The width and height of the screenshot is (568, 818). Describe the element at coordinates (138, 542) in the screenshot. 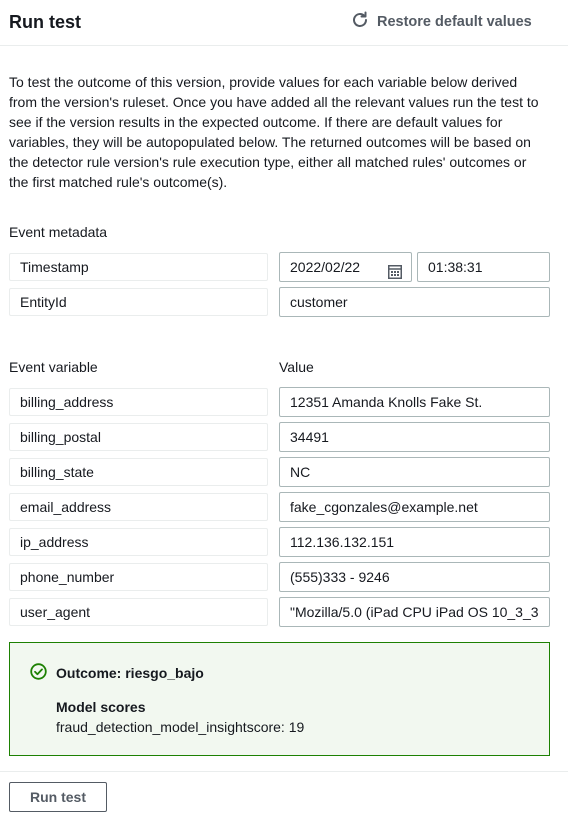

I see `variable-name-ip-address: ip_address` at that location.